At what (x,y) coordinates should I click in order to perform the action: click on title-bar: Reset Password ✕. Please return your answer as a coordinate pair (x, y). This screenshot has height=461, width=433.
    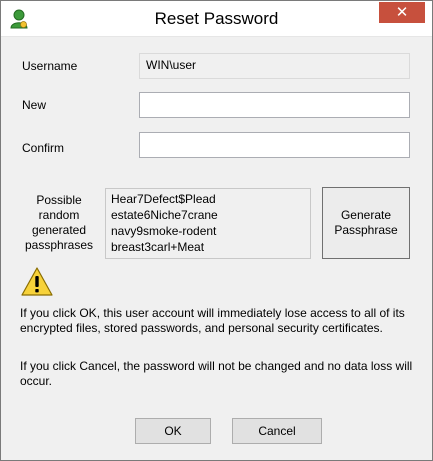
    Looking at the image, I should click on (216, 19).